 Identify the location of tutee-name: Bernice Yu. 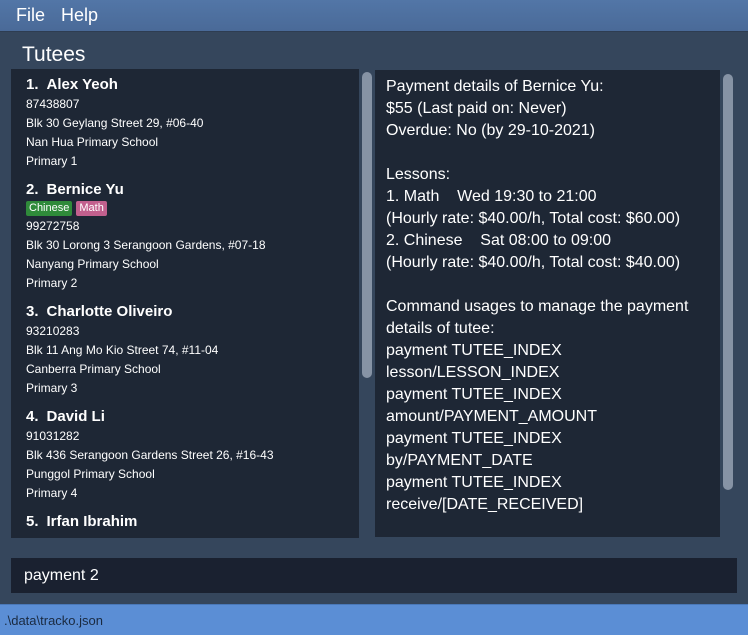
(85, 189).